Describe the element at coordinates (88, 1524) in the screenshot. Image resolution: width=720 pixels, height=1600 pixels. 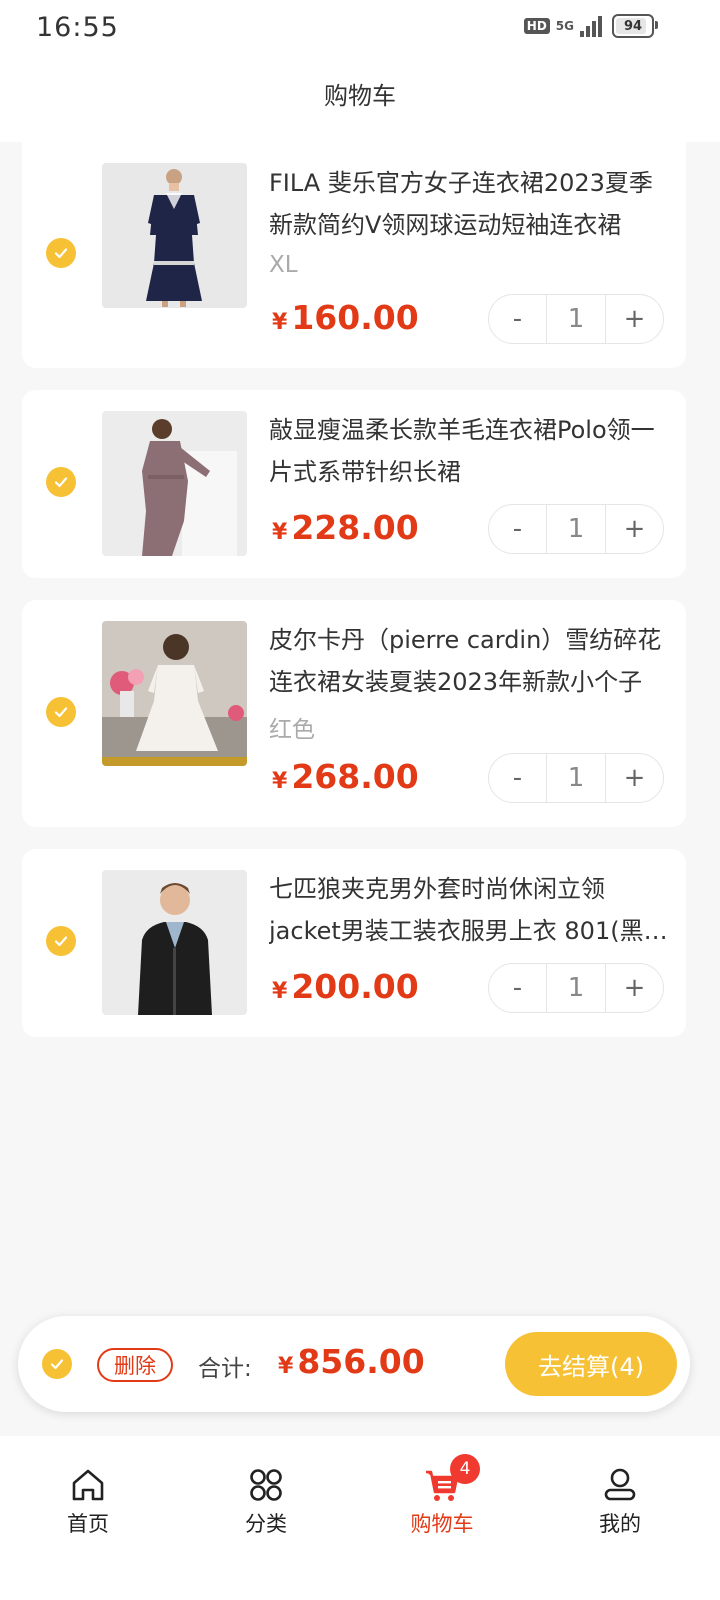
I see `tab-label: 首页` at that location.